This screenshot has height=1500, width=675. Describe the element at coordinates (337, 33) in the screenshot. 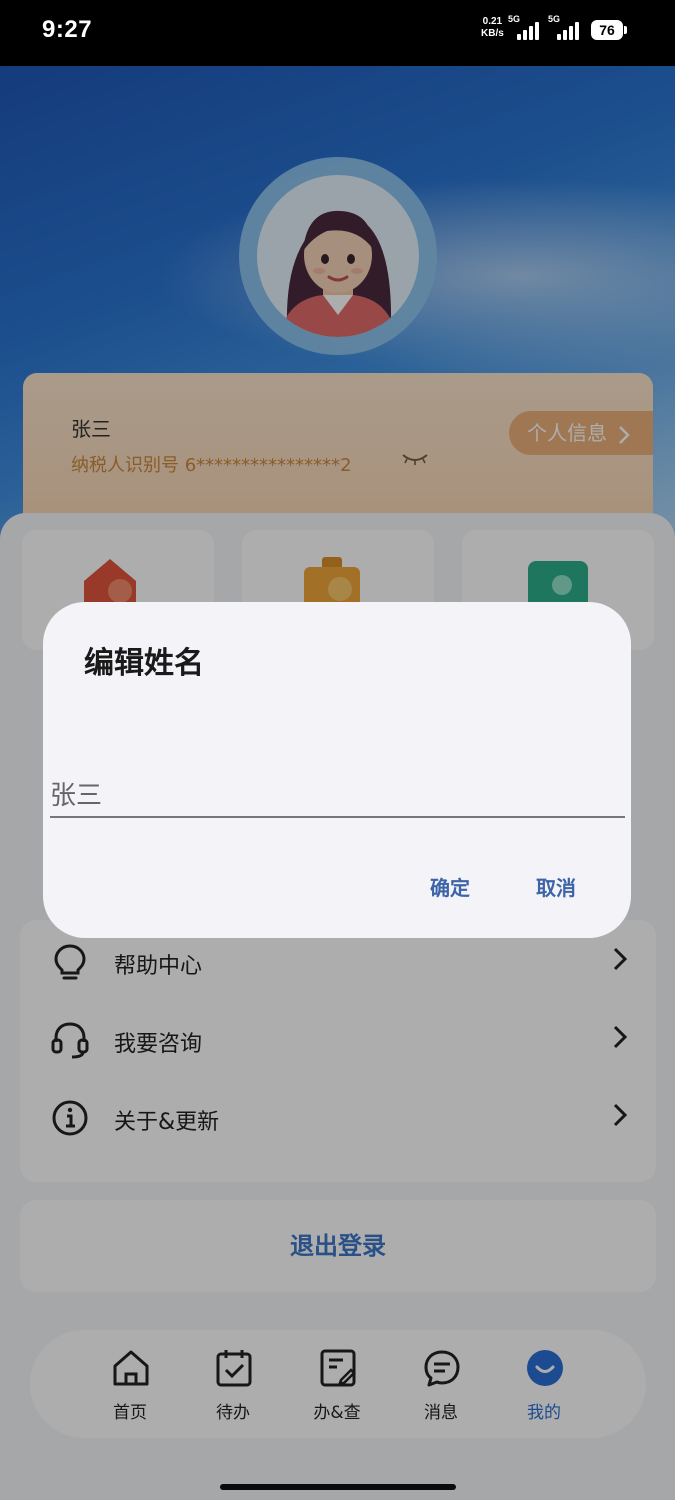

I see `status-bar: 9:27 0.21 KB/s 5G 5G 76` at that location.